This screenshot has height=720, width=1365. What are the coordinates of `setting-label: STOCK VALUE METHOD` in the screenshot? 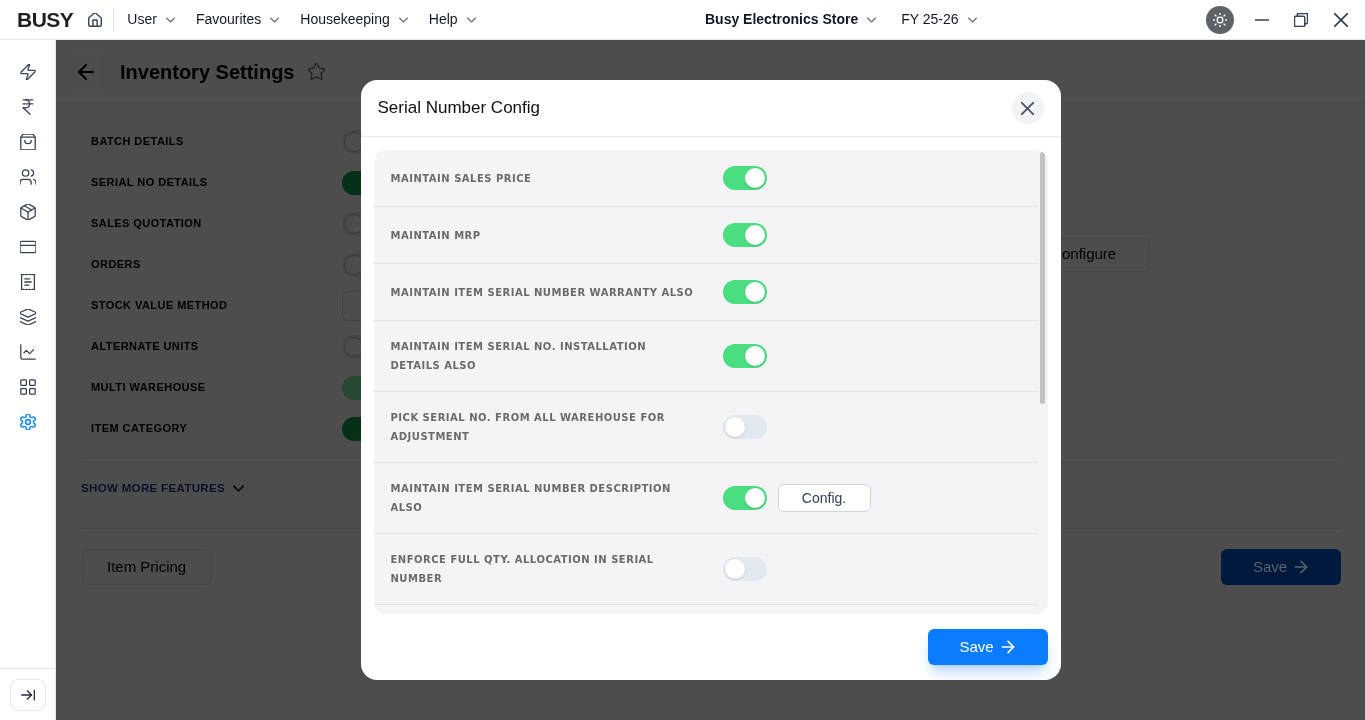 It's located at (160, 306).